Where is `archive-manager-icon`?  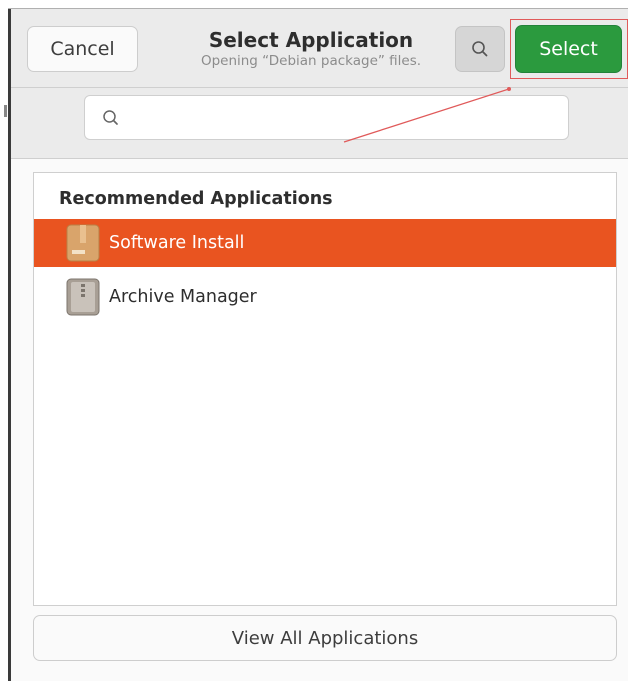
archive-manager-icon is located at coordinates (83, 297).